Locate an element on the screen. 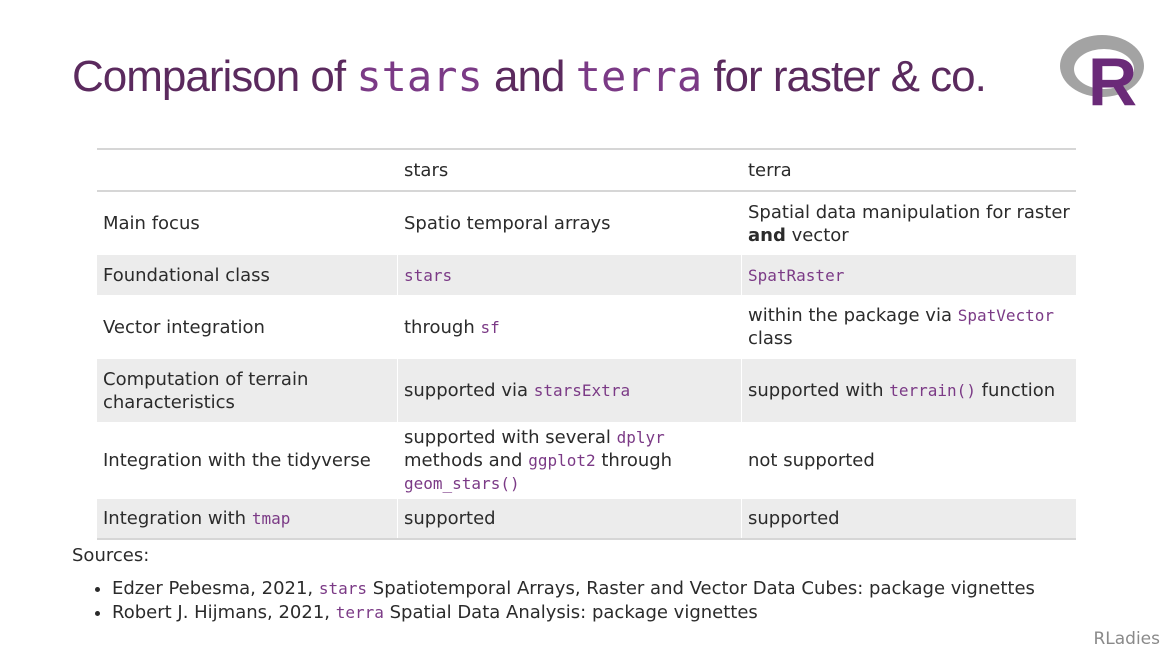 This screenshot has width=1174, height=659. title-text: Comparison of is located at coordinates (214, 76).